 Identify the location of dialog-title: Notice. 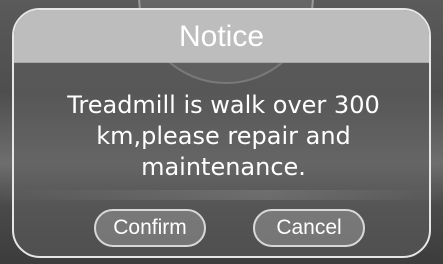
(221, 36).